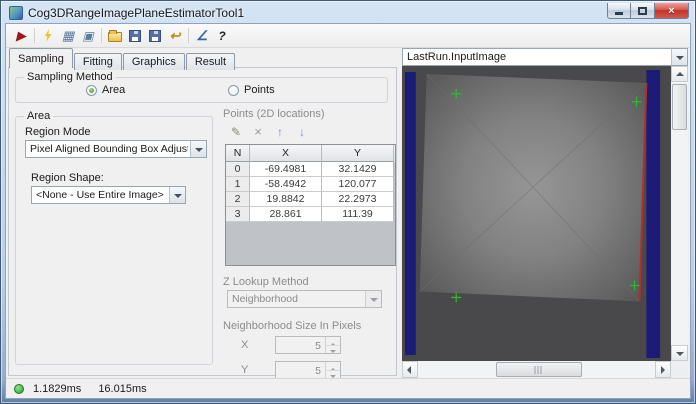 This screenshot has height=404, width=696. Describe the element at coordinates (619, 13) in the screenshot. I see `minimize-icon` at that location.